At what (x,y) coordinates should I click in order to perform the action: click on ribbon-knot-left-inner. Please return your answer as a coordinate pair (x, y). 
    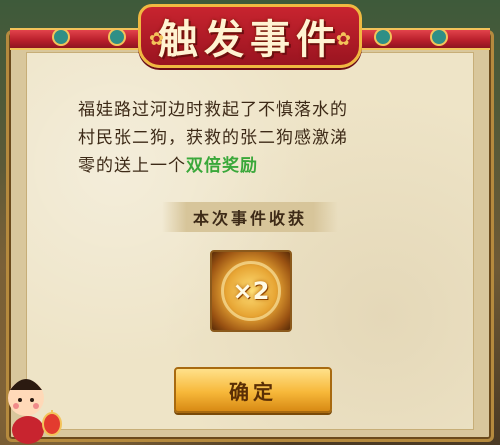
    Looking at the image, I should click on (117, 37).